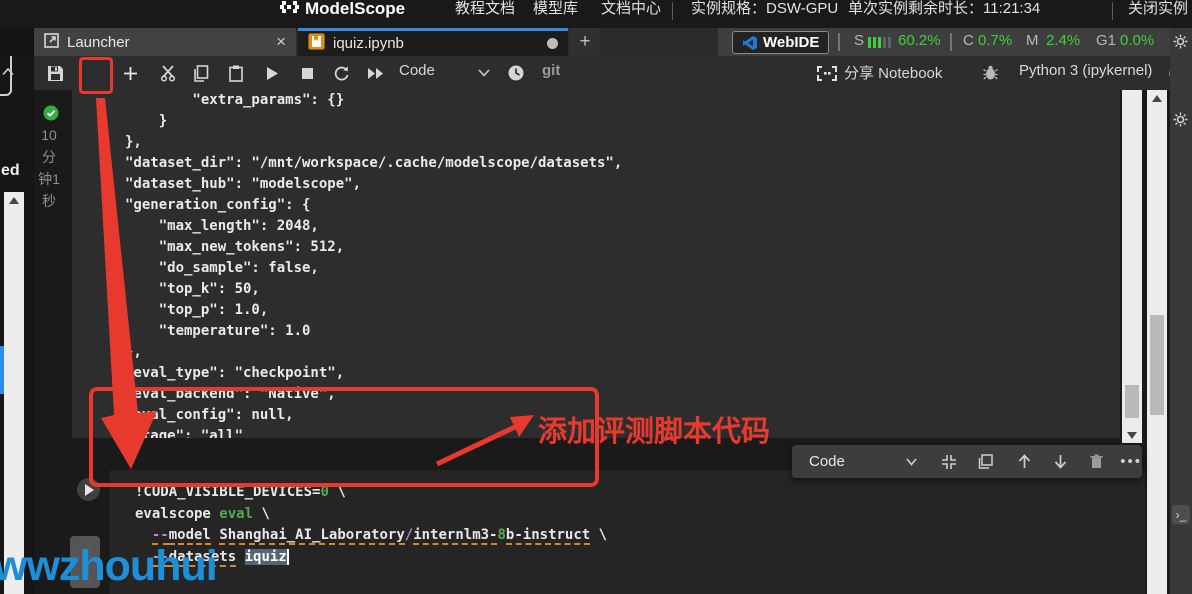 The width and height of the screenshot is (1192, 594). Describe the element at coordinates (555, 10) in the screenshot. I see `nav-model-hub: 模型库` at that location.